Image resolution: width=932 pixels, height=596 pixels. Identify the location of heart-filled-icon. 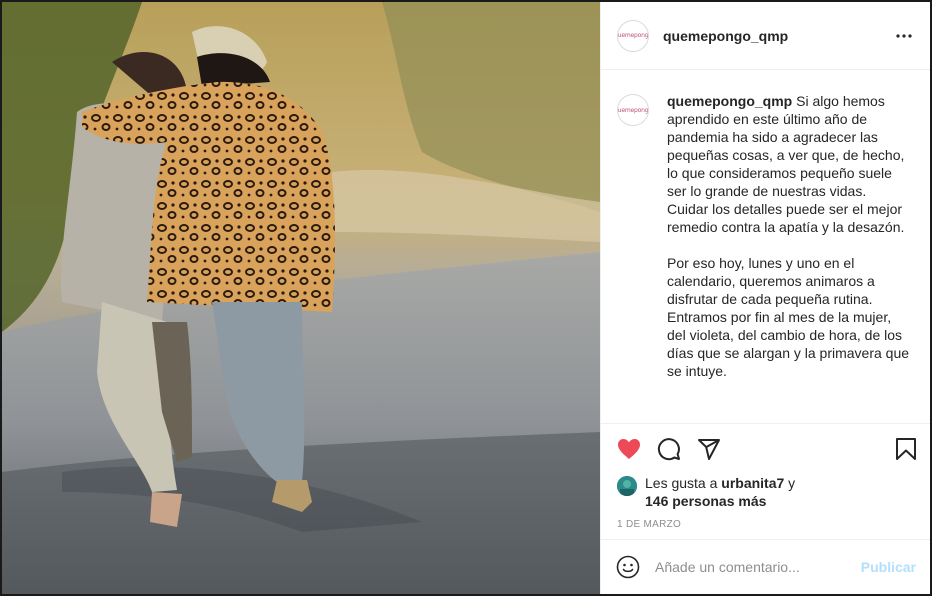
(629, 449).